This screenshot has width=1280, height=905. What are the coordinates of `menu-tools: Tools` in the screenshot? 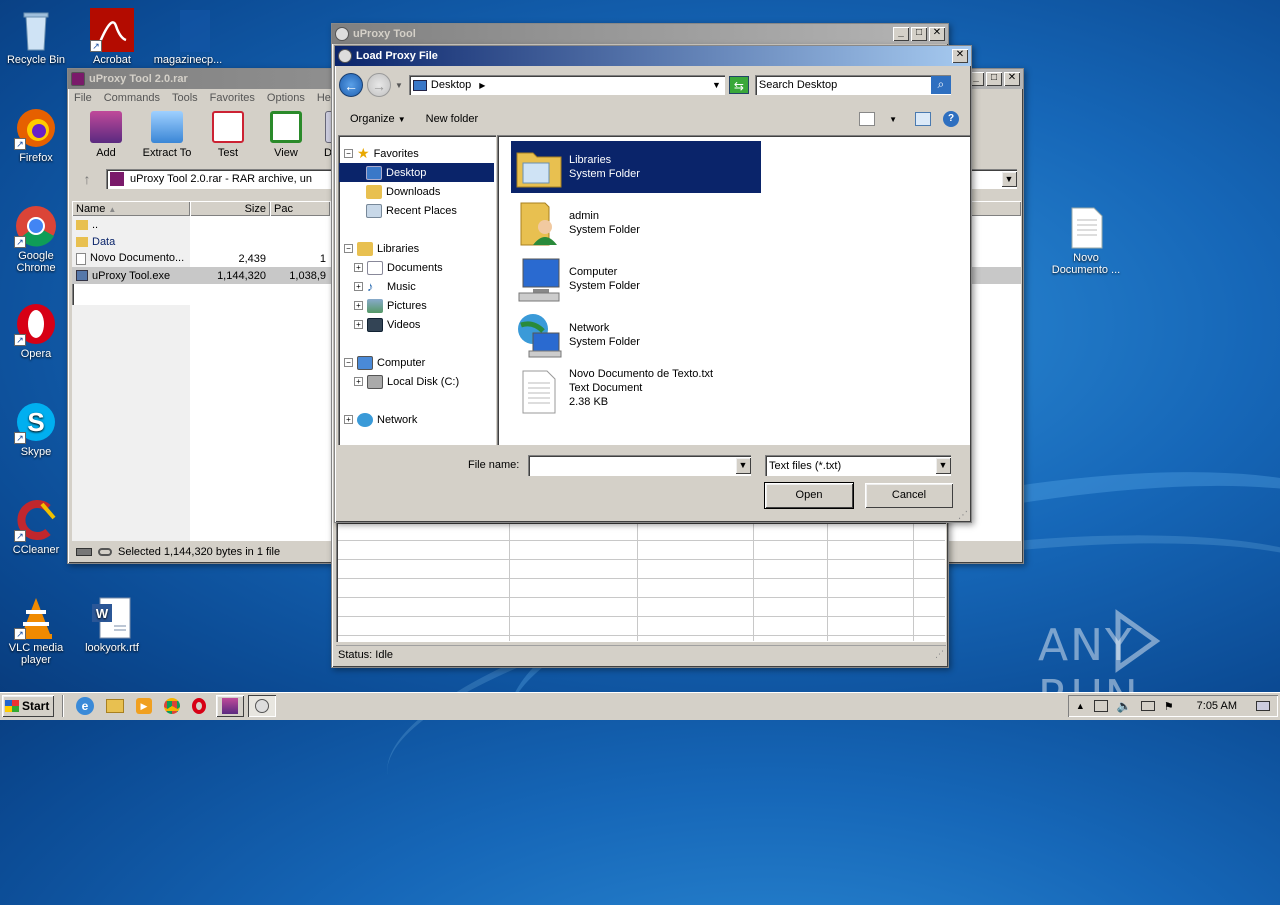 It's located at (185, 98).